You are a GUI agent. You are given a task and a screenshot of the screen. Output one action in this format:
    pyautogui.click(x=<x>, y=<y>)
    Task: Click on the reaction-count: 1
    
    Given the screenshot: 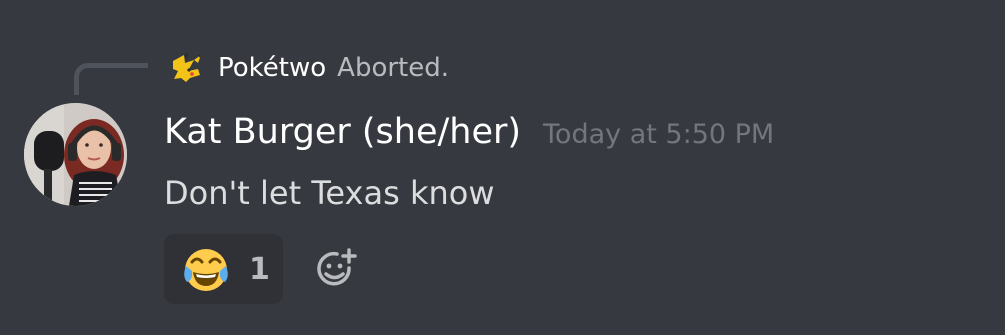 What is the action you would take?
    pyautogui.click(x=259, y=269)
    